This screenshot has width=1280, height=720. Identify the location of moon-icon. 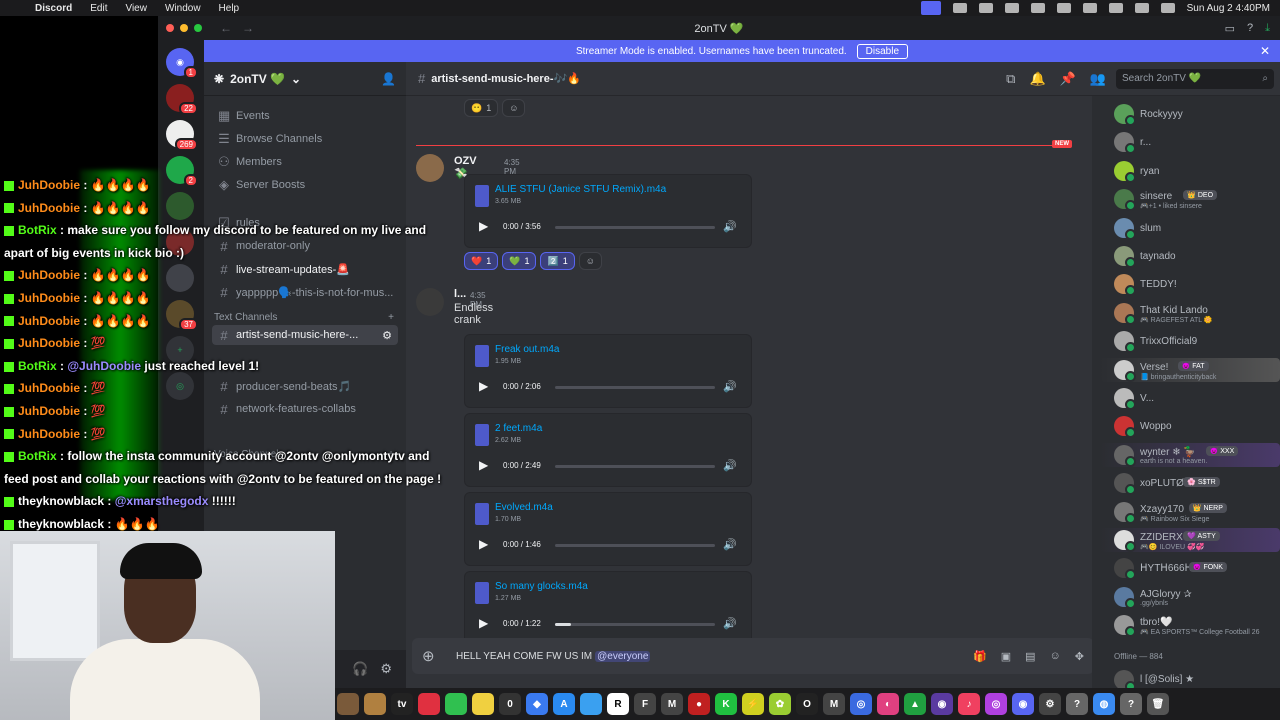
(1011, 8).